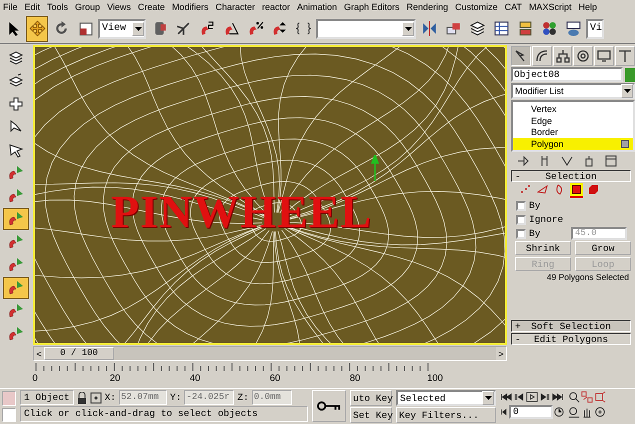  I want to click on zoom-icon, so click(574, 397).